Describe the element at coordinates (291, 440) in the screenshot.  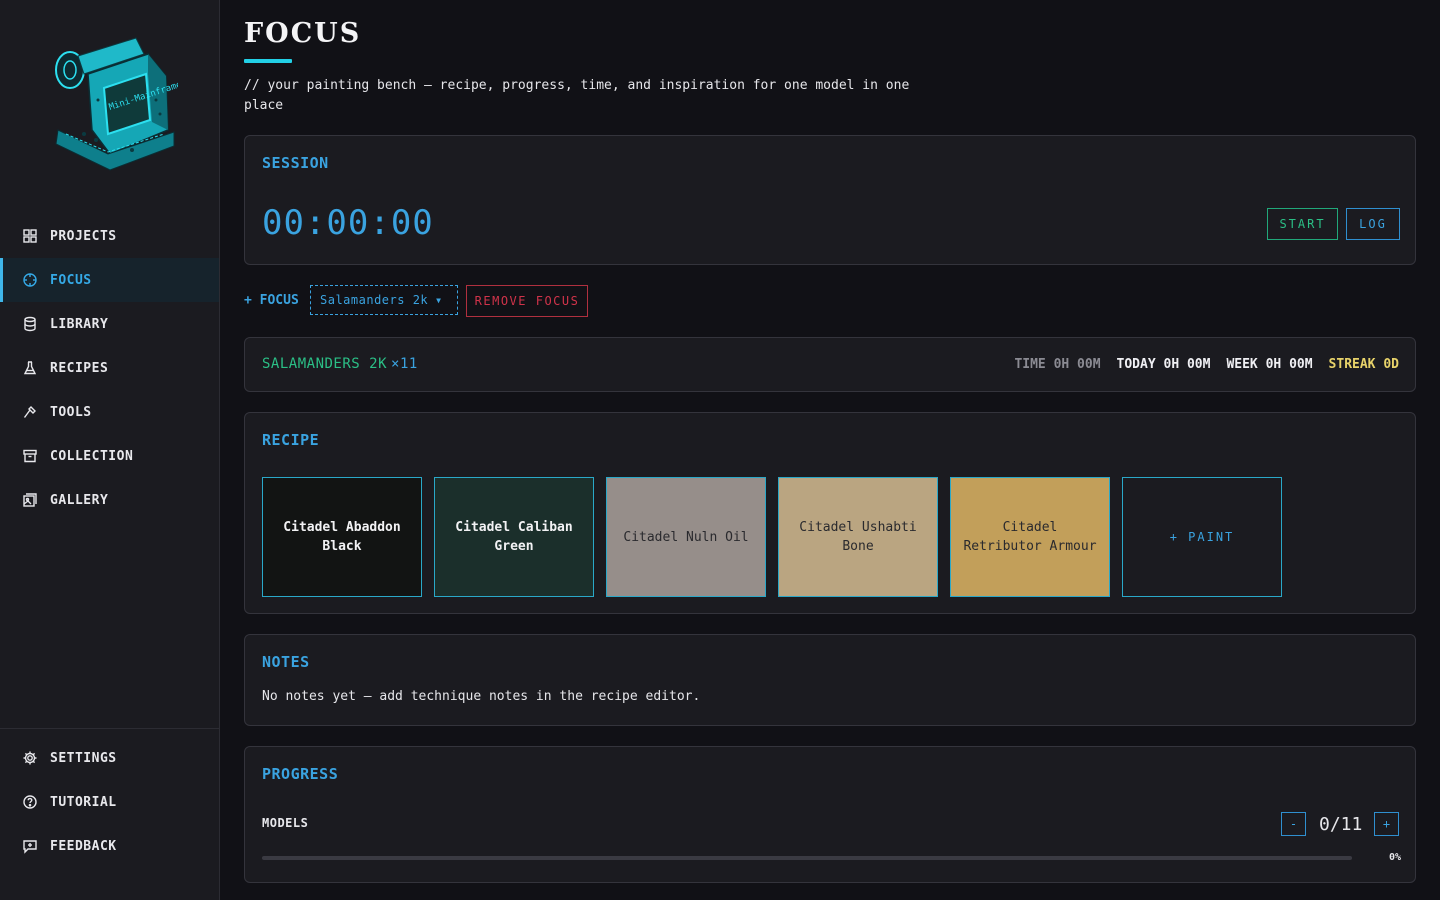
I see `recipe-title: RECIPE` at that location.